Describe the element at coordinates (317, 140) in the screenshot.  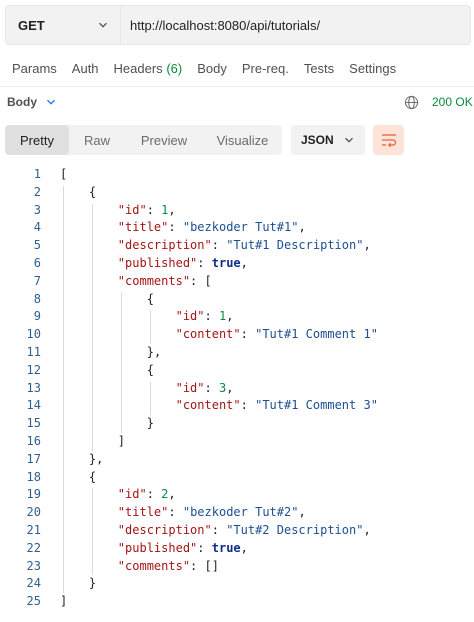
I see `format-label: JSON` at that location.